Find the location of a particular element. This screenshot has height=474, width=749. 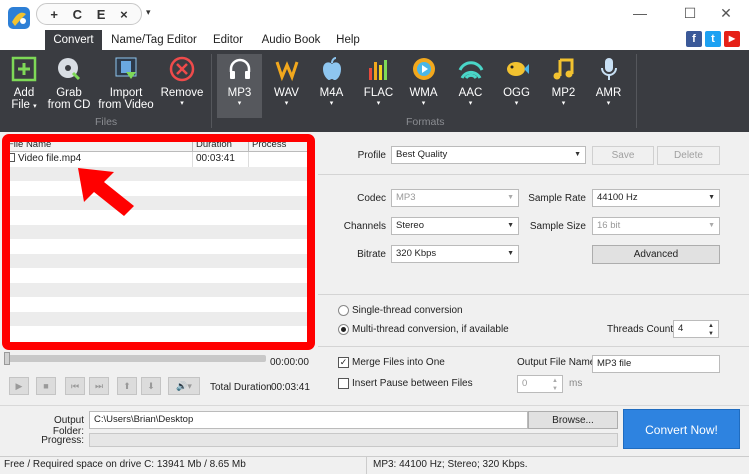

microphone-icon is located at coordinates (608, 69).